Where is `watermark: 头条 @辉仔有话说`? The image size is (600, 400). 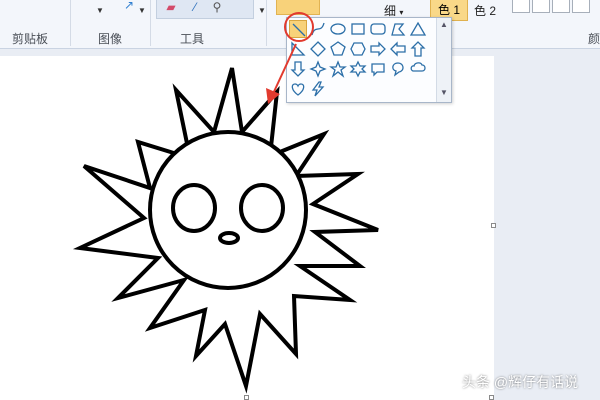 watermark: 头条 @辉仔有话说 is located at coordinates (520, 382).